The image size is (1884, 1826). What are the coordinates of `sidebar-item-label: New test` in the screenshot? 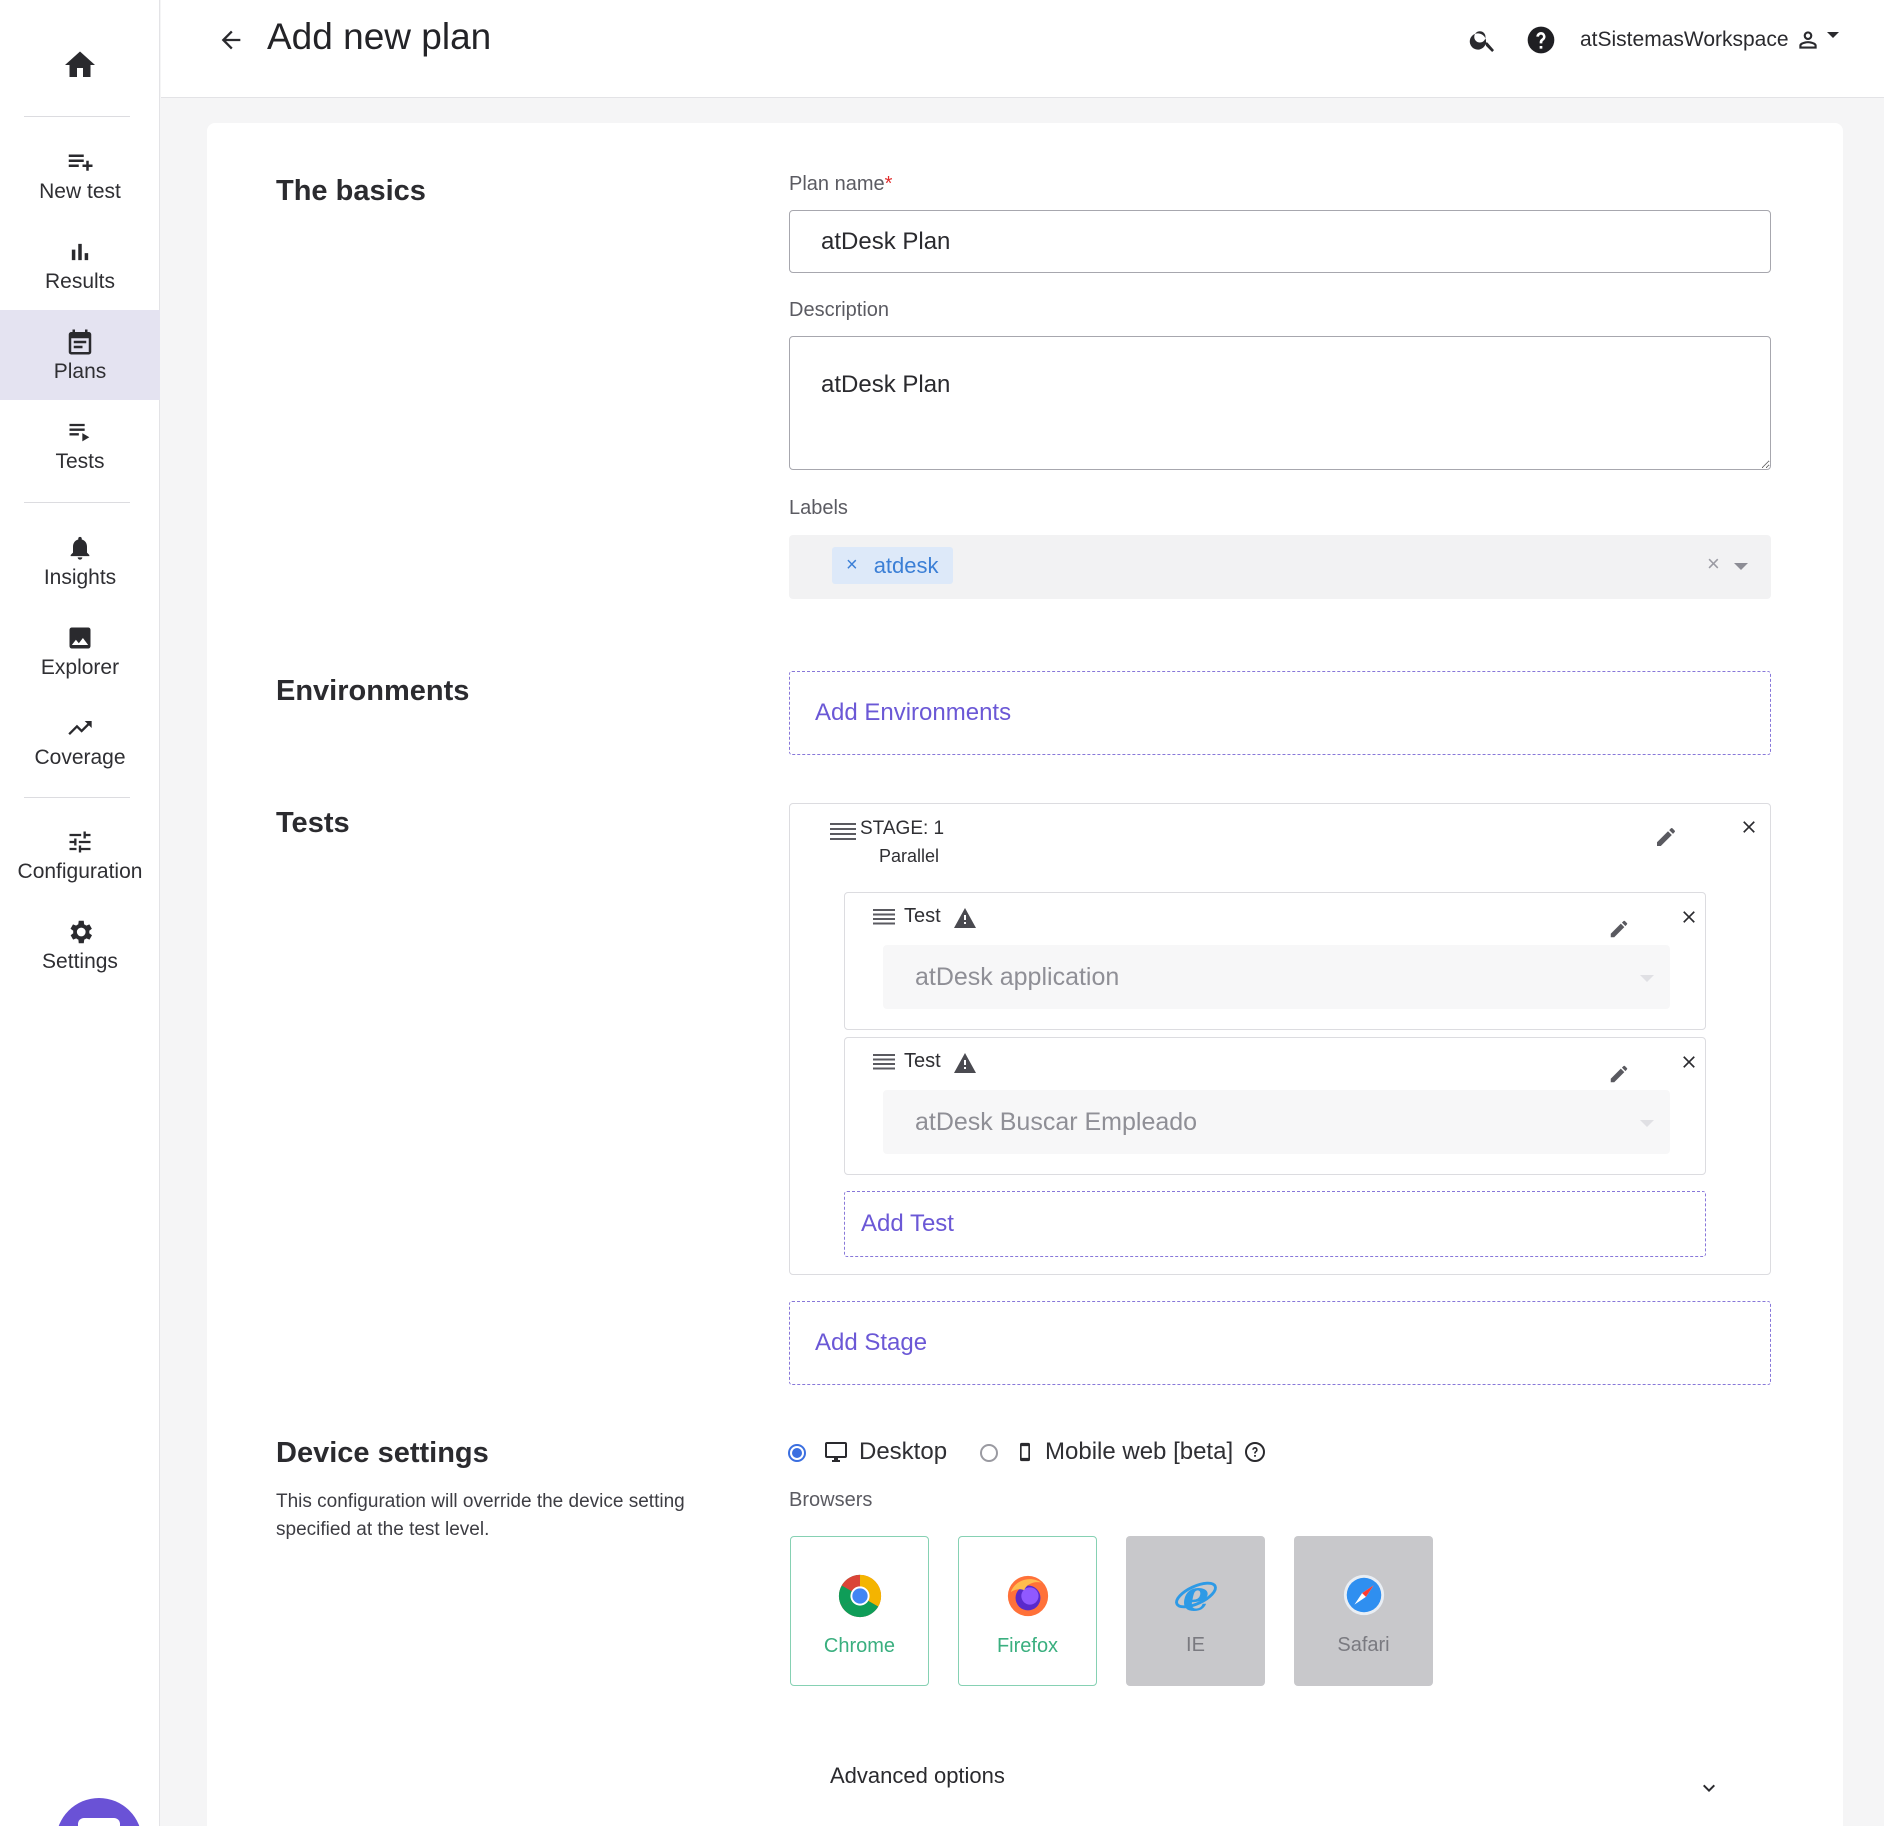 It's located at (80, 191).